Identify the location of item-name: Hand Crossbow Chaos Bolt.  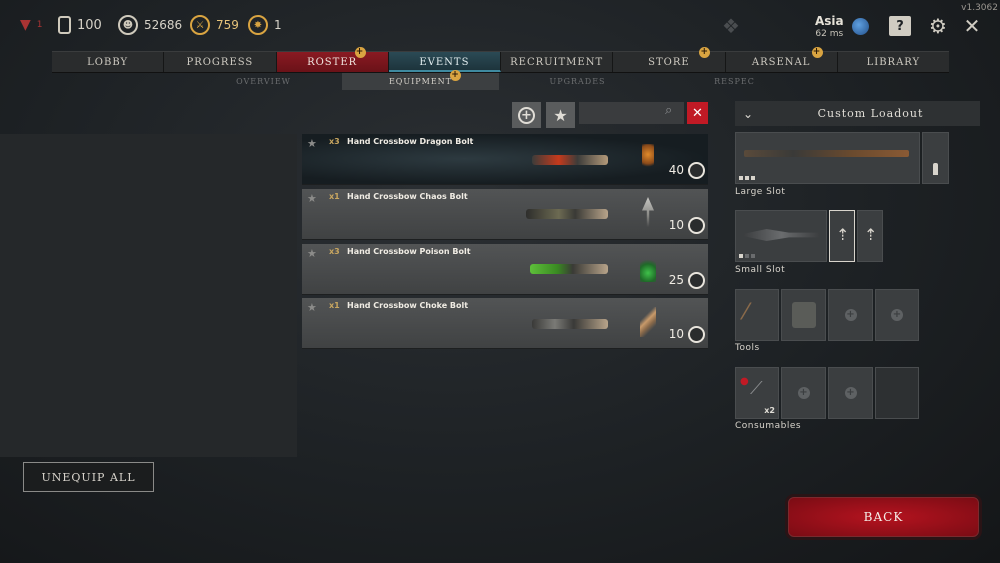
(407, 196).